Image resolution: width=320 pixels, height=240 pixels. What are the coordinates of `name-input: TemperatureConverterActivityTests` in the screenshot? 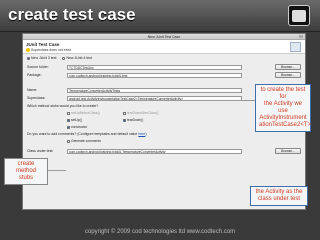 It's located at (154, 90).